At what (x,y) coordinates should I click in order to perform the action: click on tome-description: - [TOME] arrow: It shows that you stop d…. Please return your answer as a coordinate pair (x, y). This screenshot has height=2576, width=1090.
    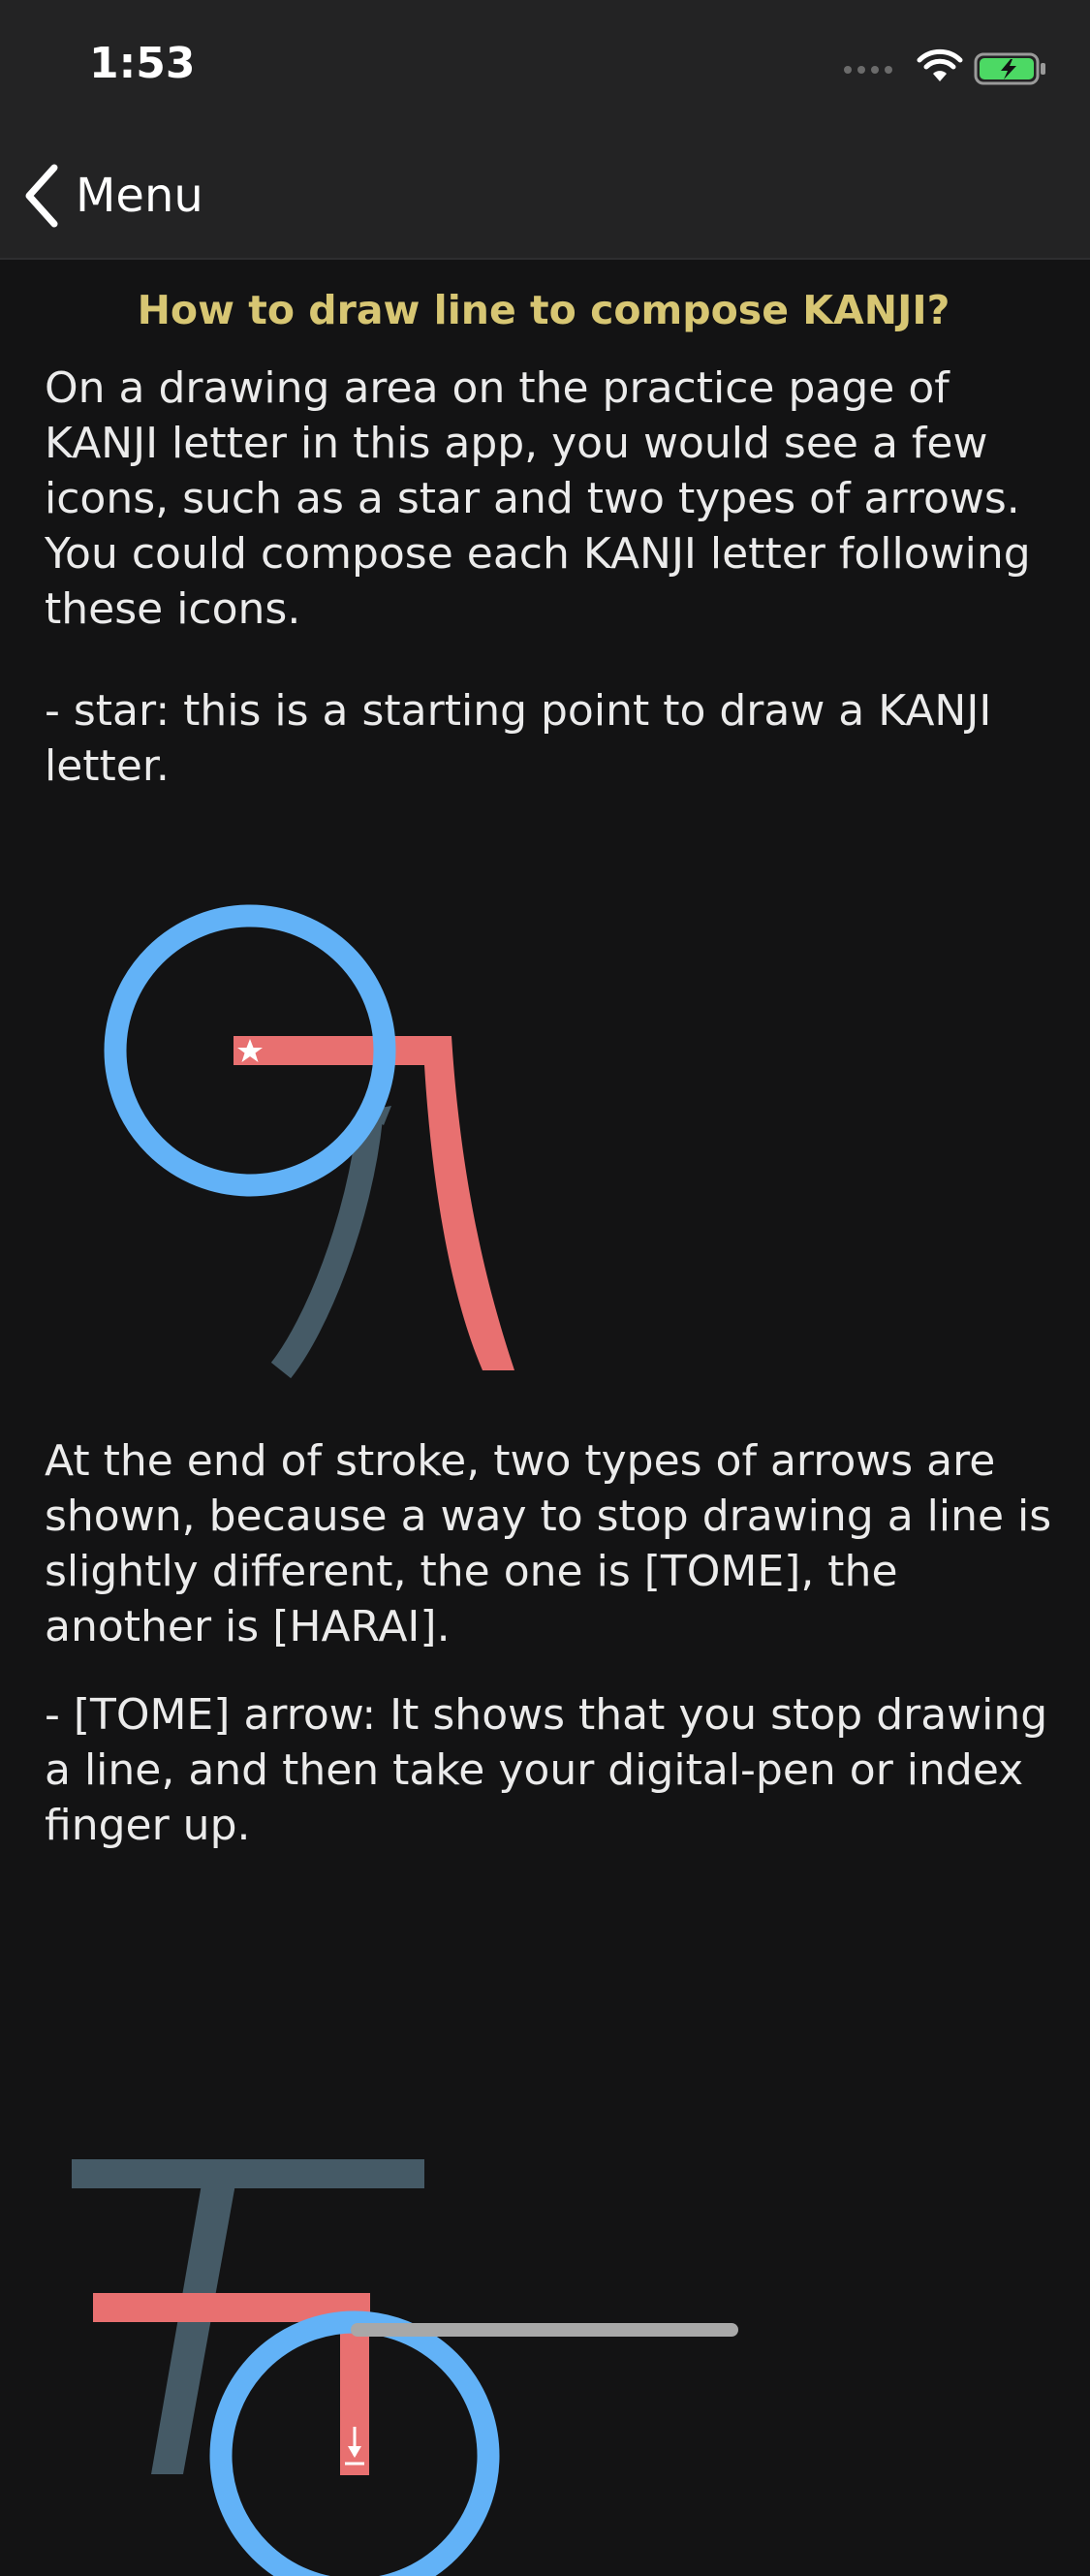
    Looking at the image, I should click on (546, 1770).